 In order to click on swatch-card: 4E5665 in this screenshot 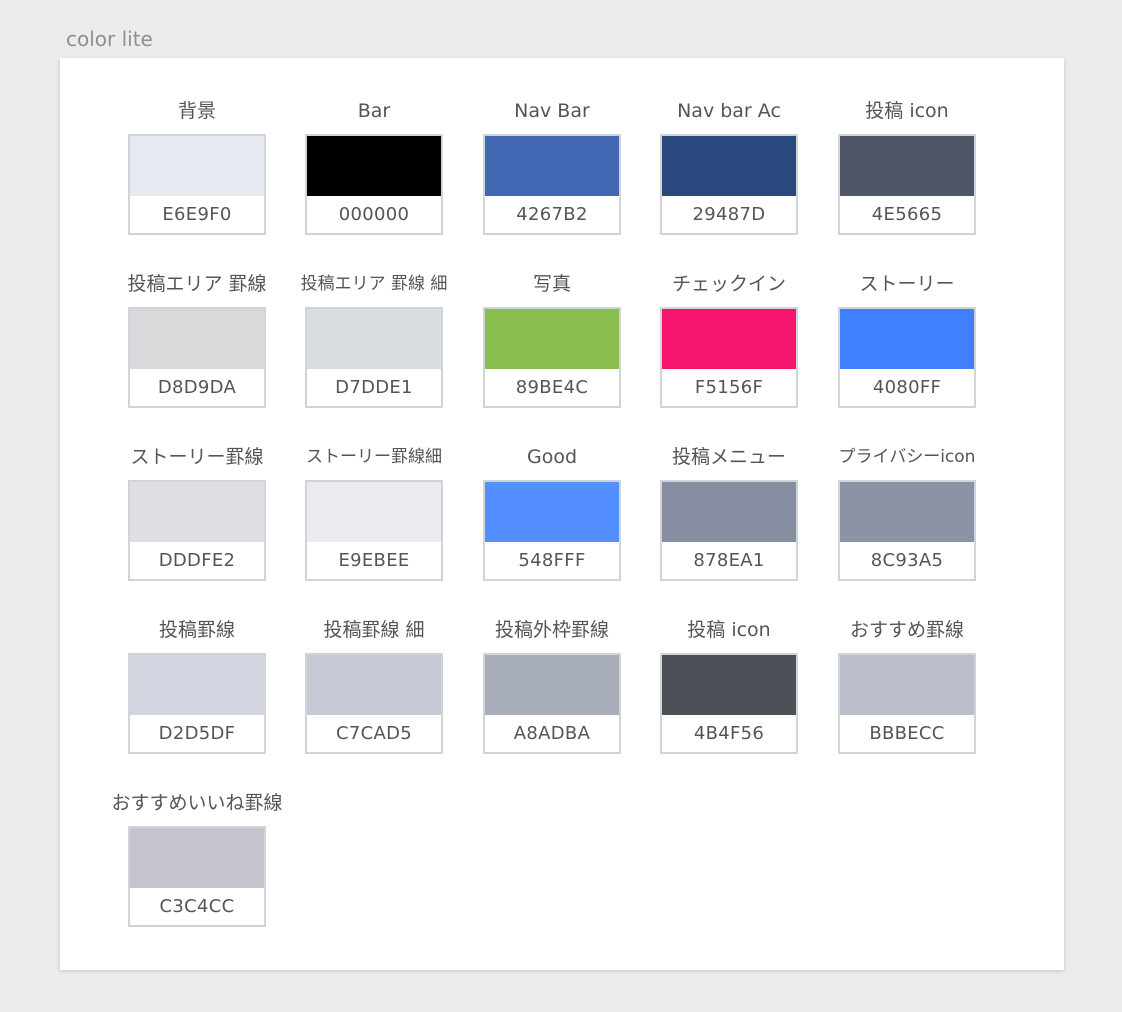, I will do `click(907, 184)`.